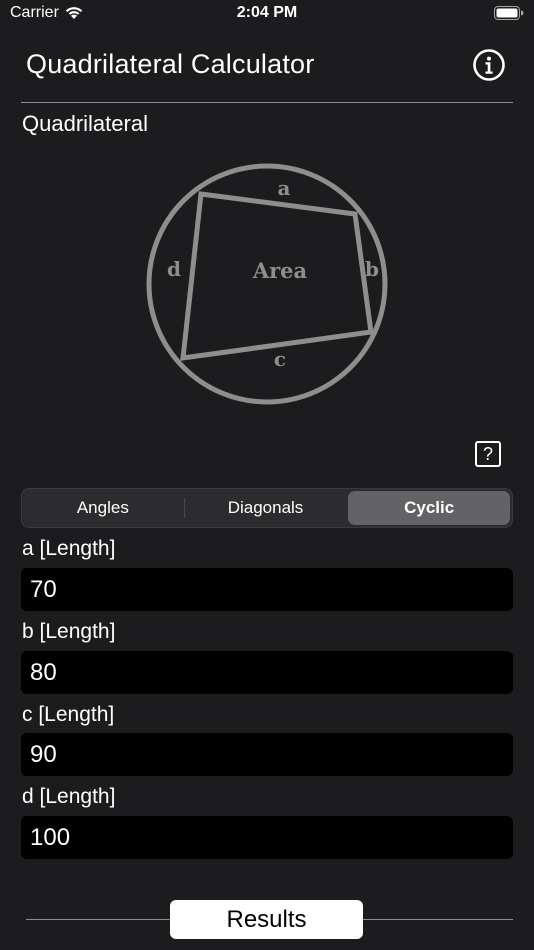  Describe the element at coordinates (267, 672) in the screenshot. I see `side-b-input` at that location.